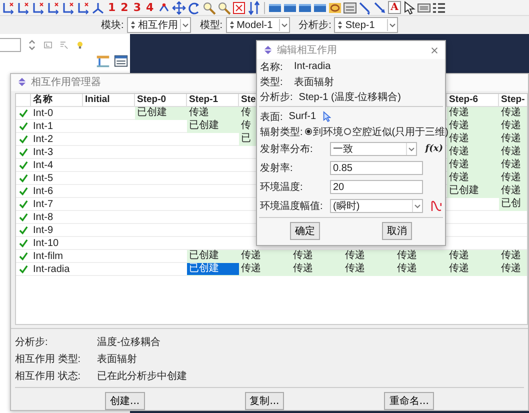 The width and height of the screenshot is (529, 413). I want to click on triad-icon, so click(98, 7).